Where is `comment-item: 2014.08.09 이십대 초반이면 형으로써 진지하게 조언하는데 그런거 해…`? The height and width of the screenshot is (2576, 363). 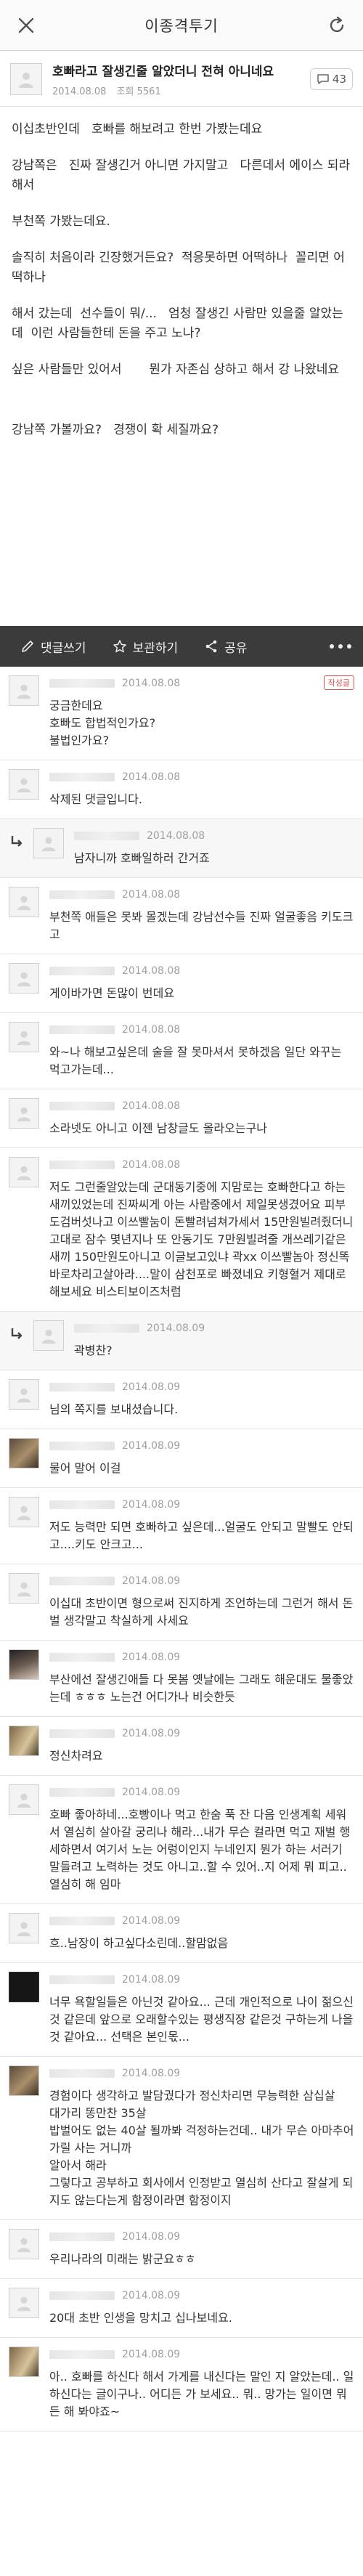 comment-item: 2014.08.09 이십대 초반이면 형으로써 진지하게 조언하는데 그런거 해… is located at coordinates (181, 1603).